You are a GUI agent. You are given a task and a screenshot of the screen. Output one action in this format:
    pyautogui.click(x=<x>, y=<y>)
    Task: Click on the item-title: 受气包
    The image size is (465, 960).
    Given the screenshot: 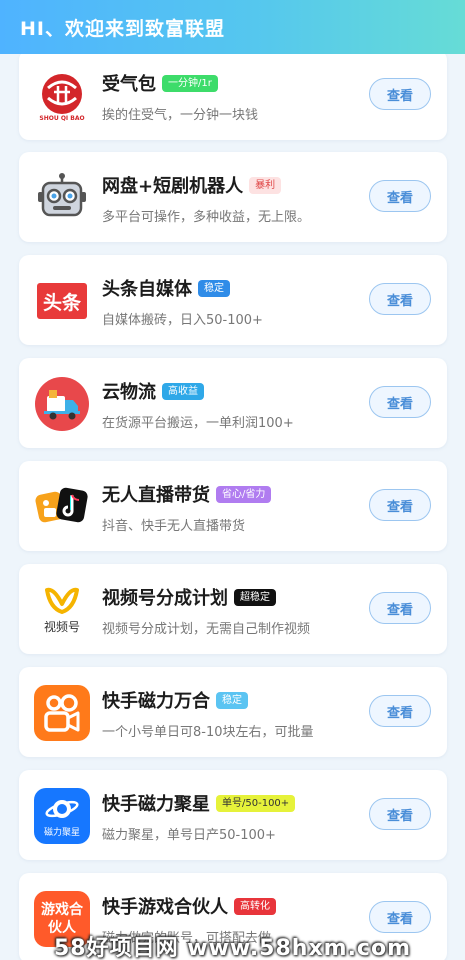 What is the action you would take?
    pyautogui.click(x=129, y=84)
    